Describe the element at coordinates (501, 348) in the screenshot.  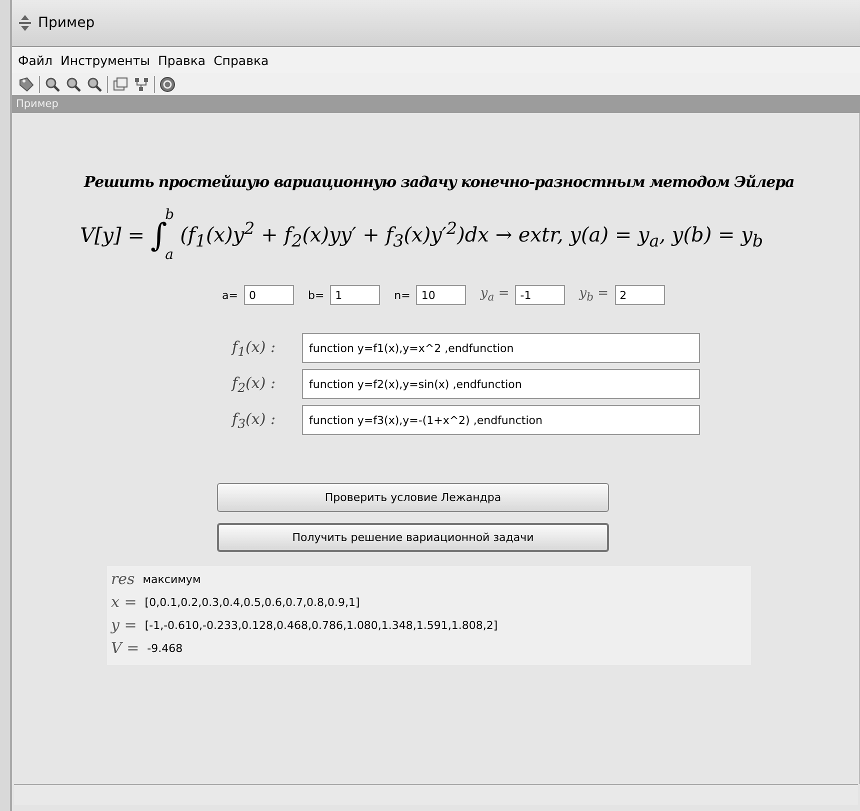
I see `function-field: function y=f1(x),y=x^2 ,endfunction` at that location.